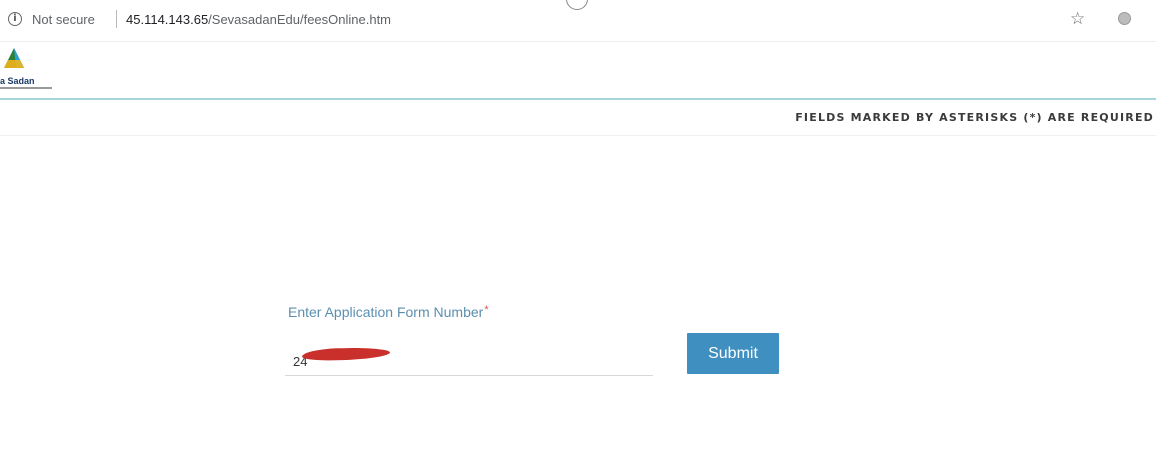 This screenshot has width=1156, height=471. Describe the element at coordinates (300, 19) in the screenshot. I see `url-path: /SevasadanEdu/feesOnline.htm` at that location.